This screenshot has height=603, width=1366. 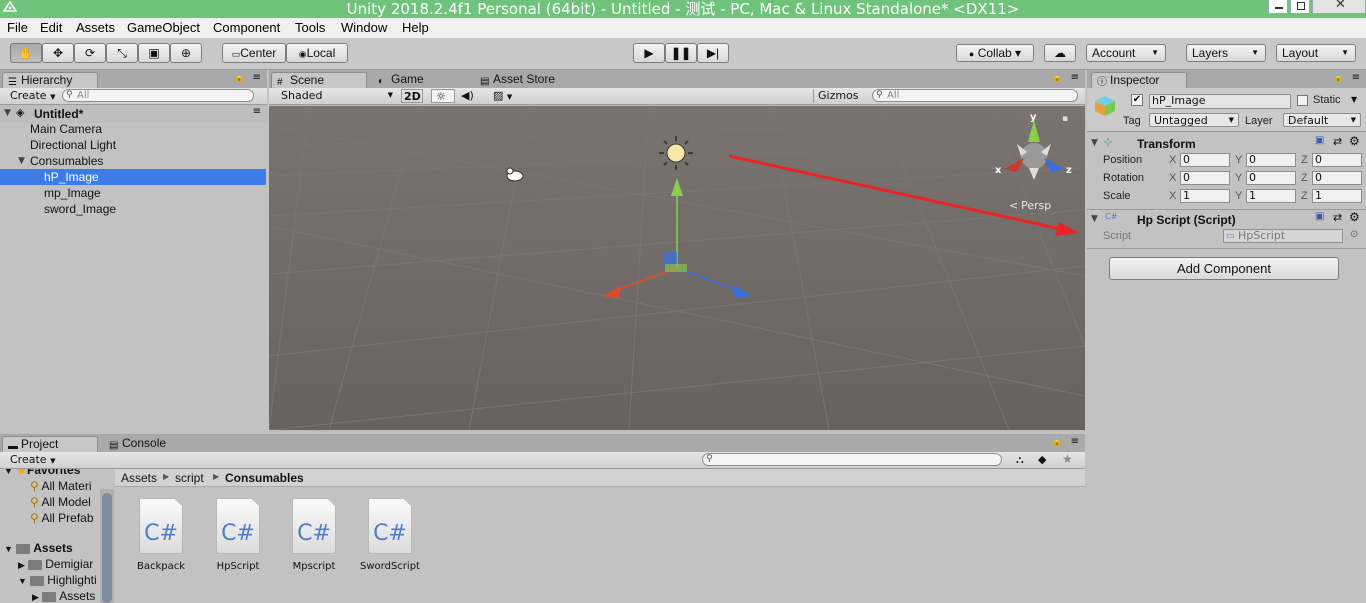 I want to click on rotation-z-field: 0, so click(x=1337, y=178).